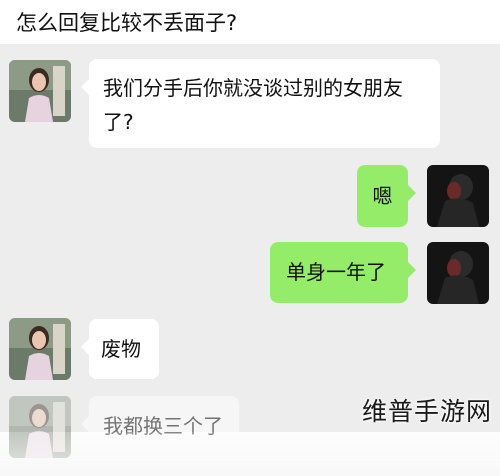 Image resolution: width=500 pixels, height=476 pixels. What do you see at coordinates (382, 196) in the screenshot?
I see `message-text: 嗯` at bounding box center [382, 196].